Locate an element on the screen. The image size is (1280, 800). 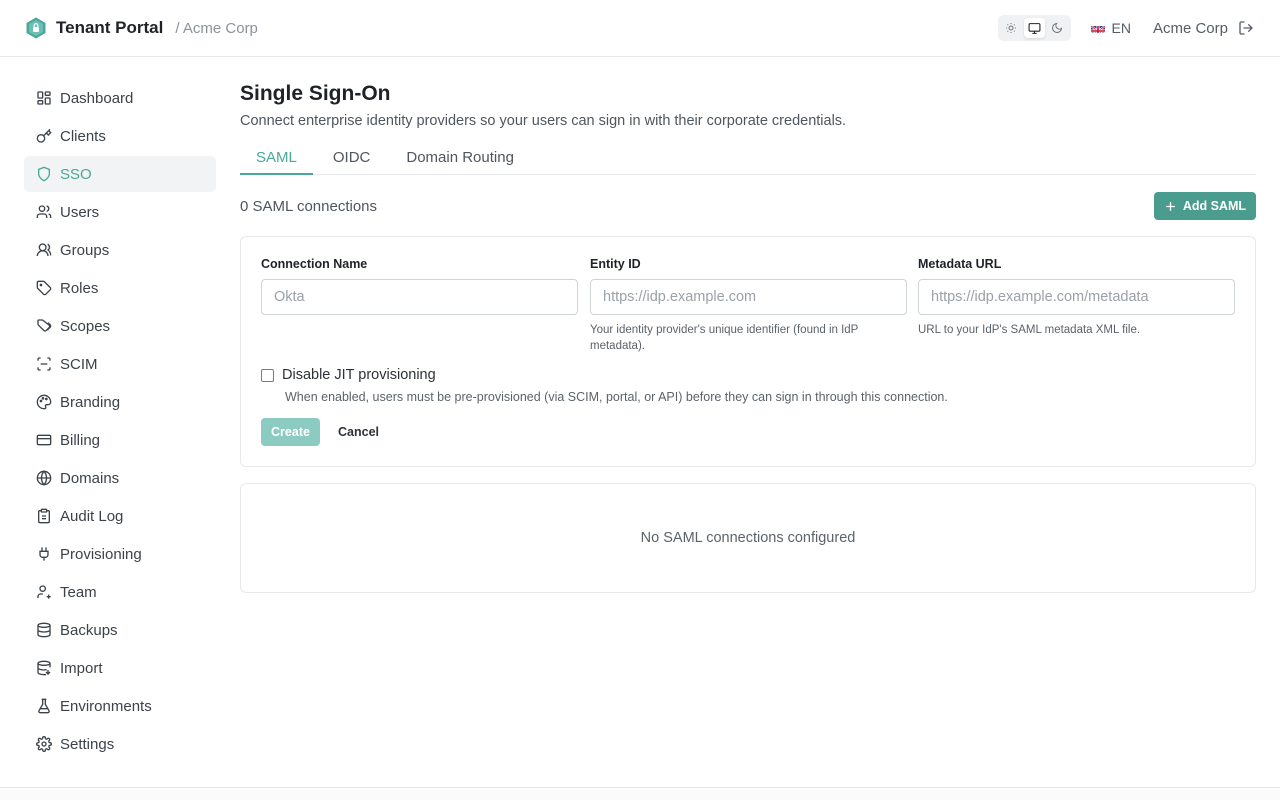
credit-card-icon is located at coordinates (44, 440).